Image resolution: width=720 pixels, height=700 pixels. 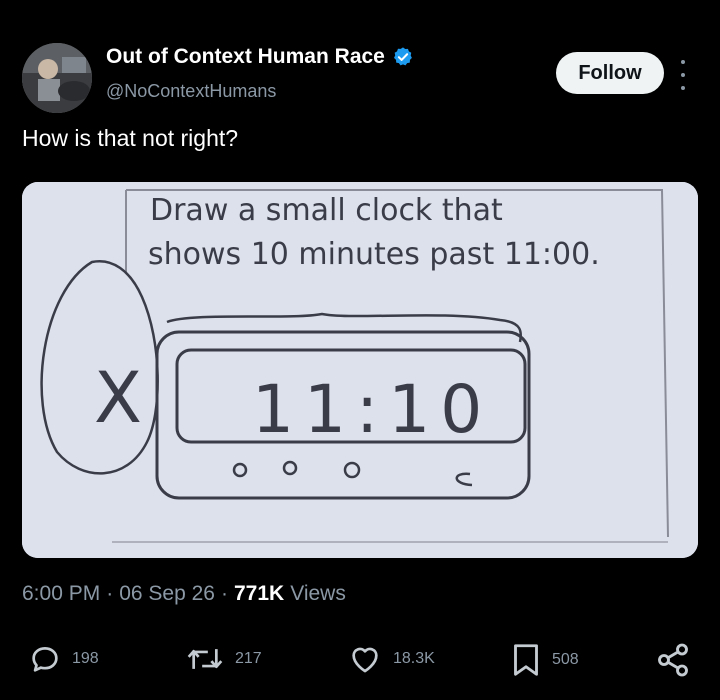 I want to click on like-button: 18.3K, so click(x=391, y=659).